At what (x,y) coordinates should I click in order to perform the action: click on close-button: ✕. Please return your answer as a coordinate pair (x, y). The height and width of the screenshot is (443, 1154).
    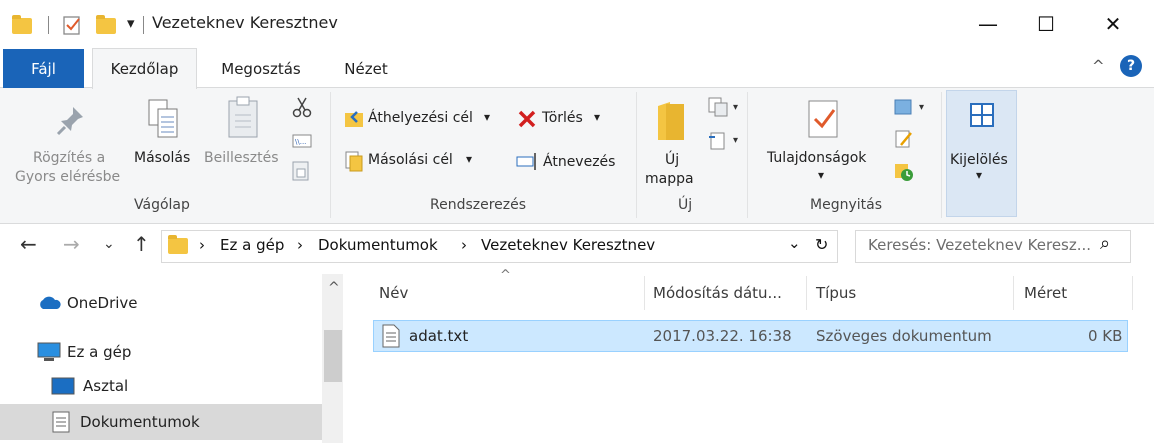
    Looking at the image, I should click on (1113, 24).